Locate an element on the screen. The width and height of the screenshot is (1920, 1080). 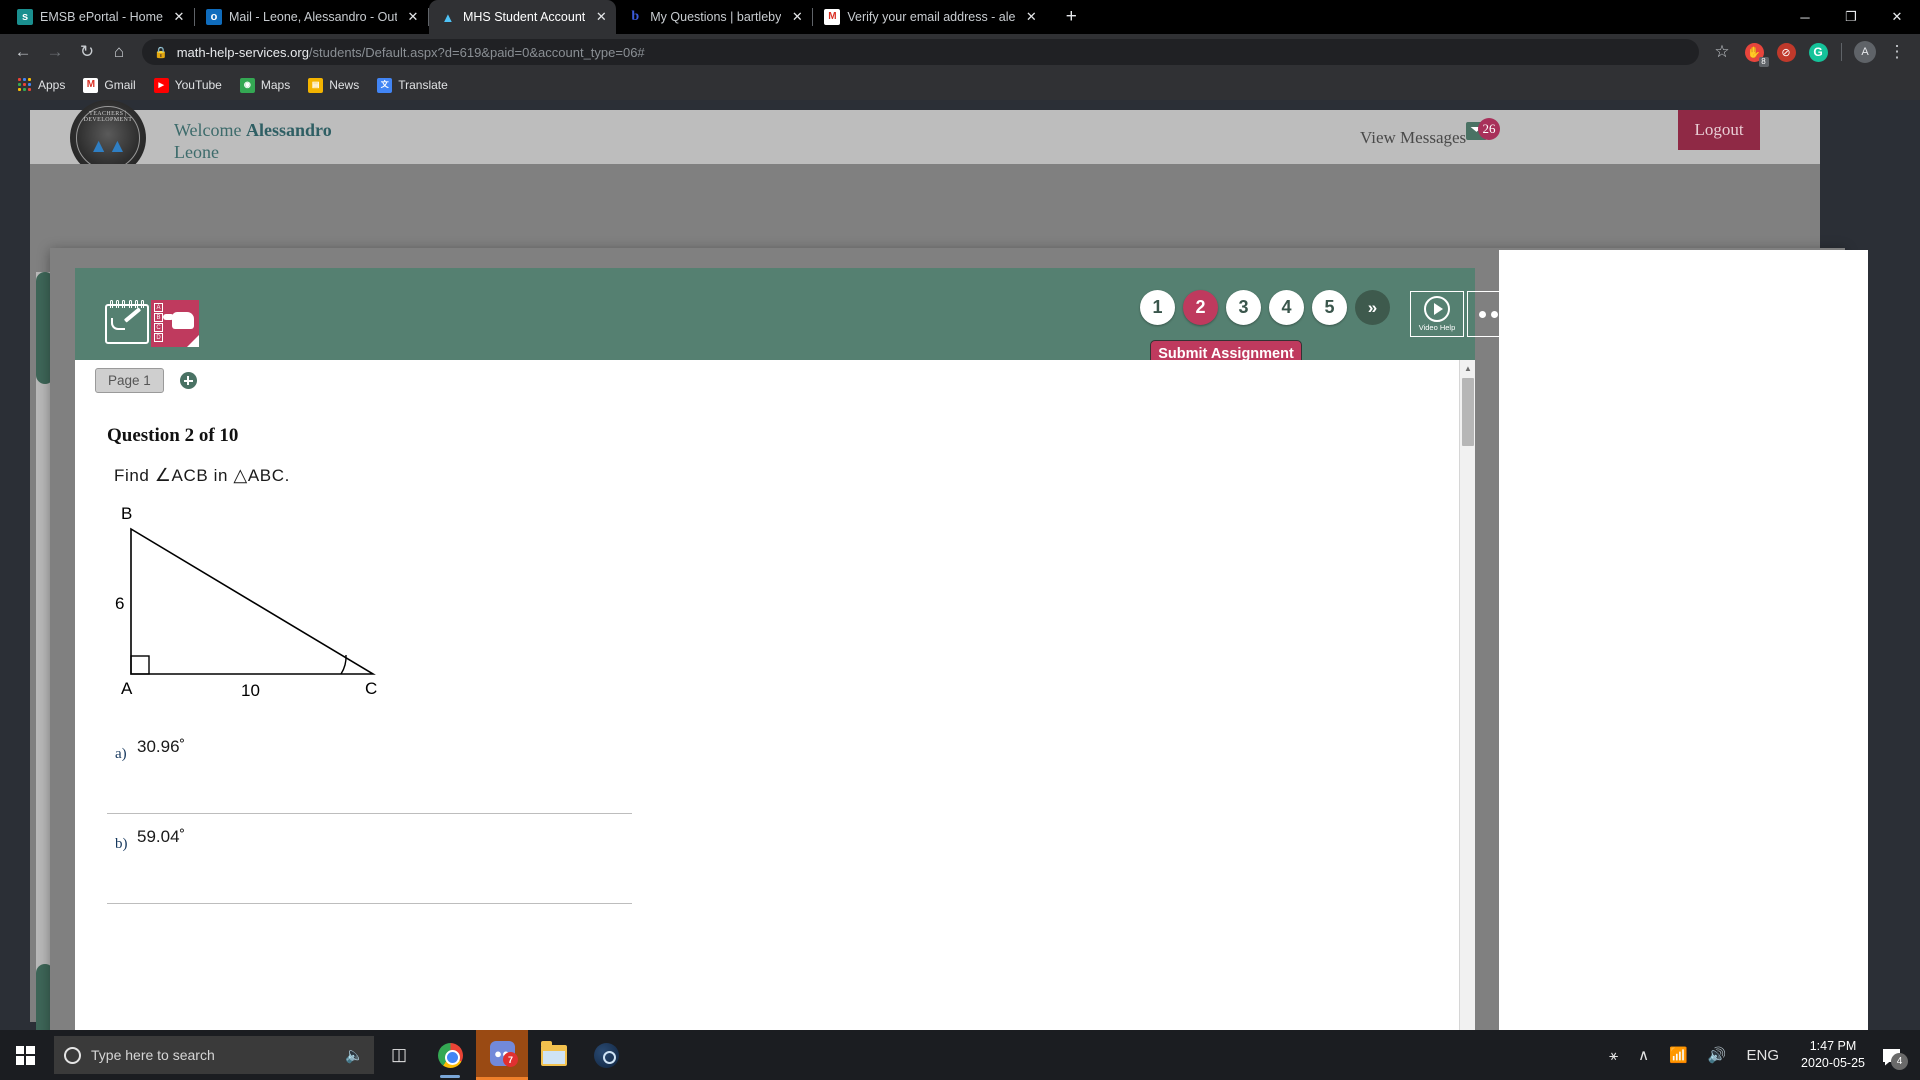
bookmark-maps: ◉ Maps is located at coordinates (265, 85).